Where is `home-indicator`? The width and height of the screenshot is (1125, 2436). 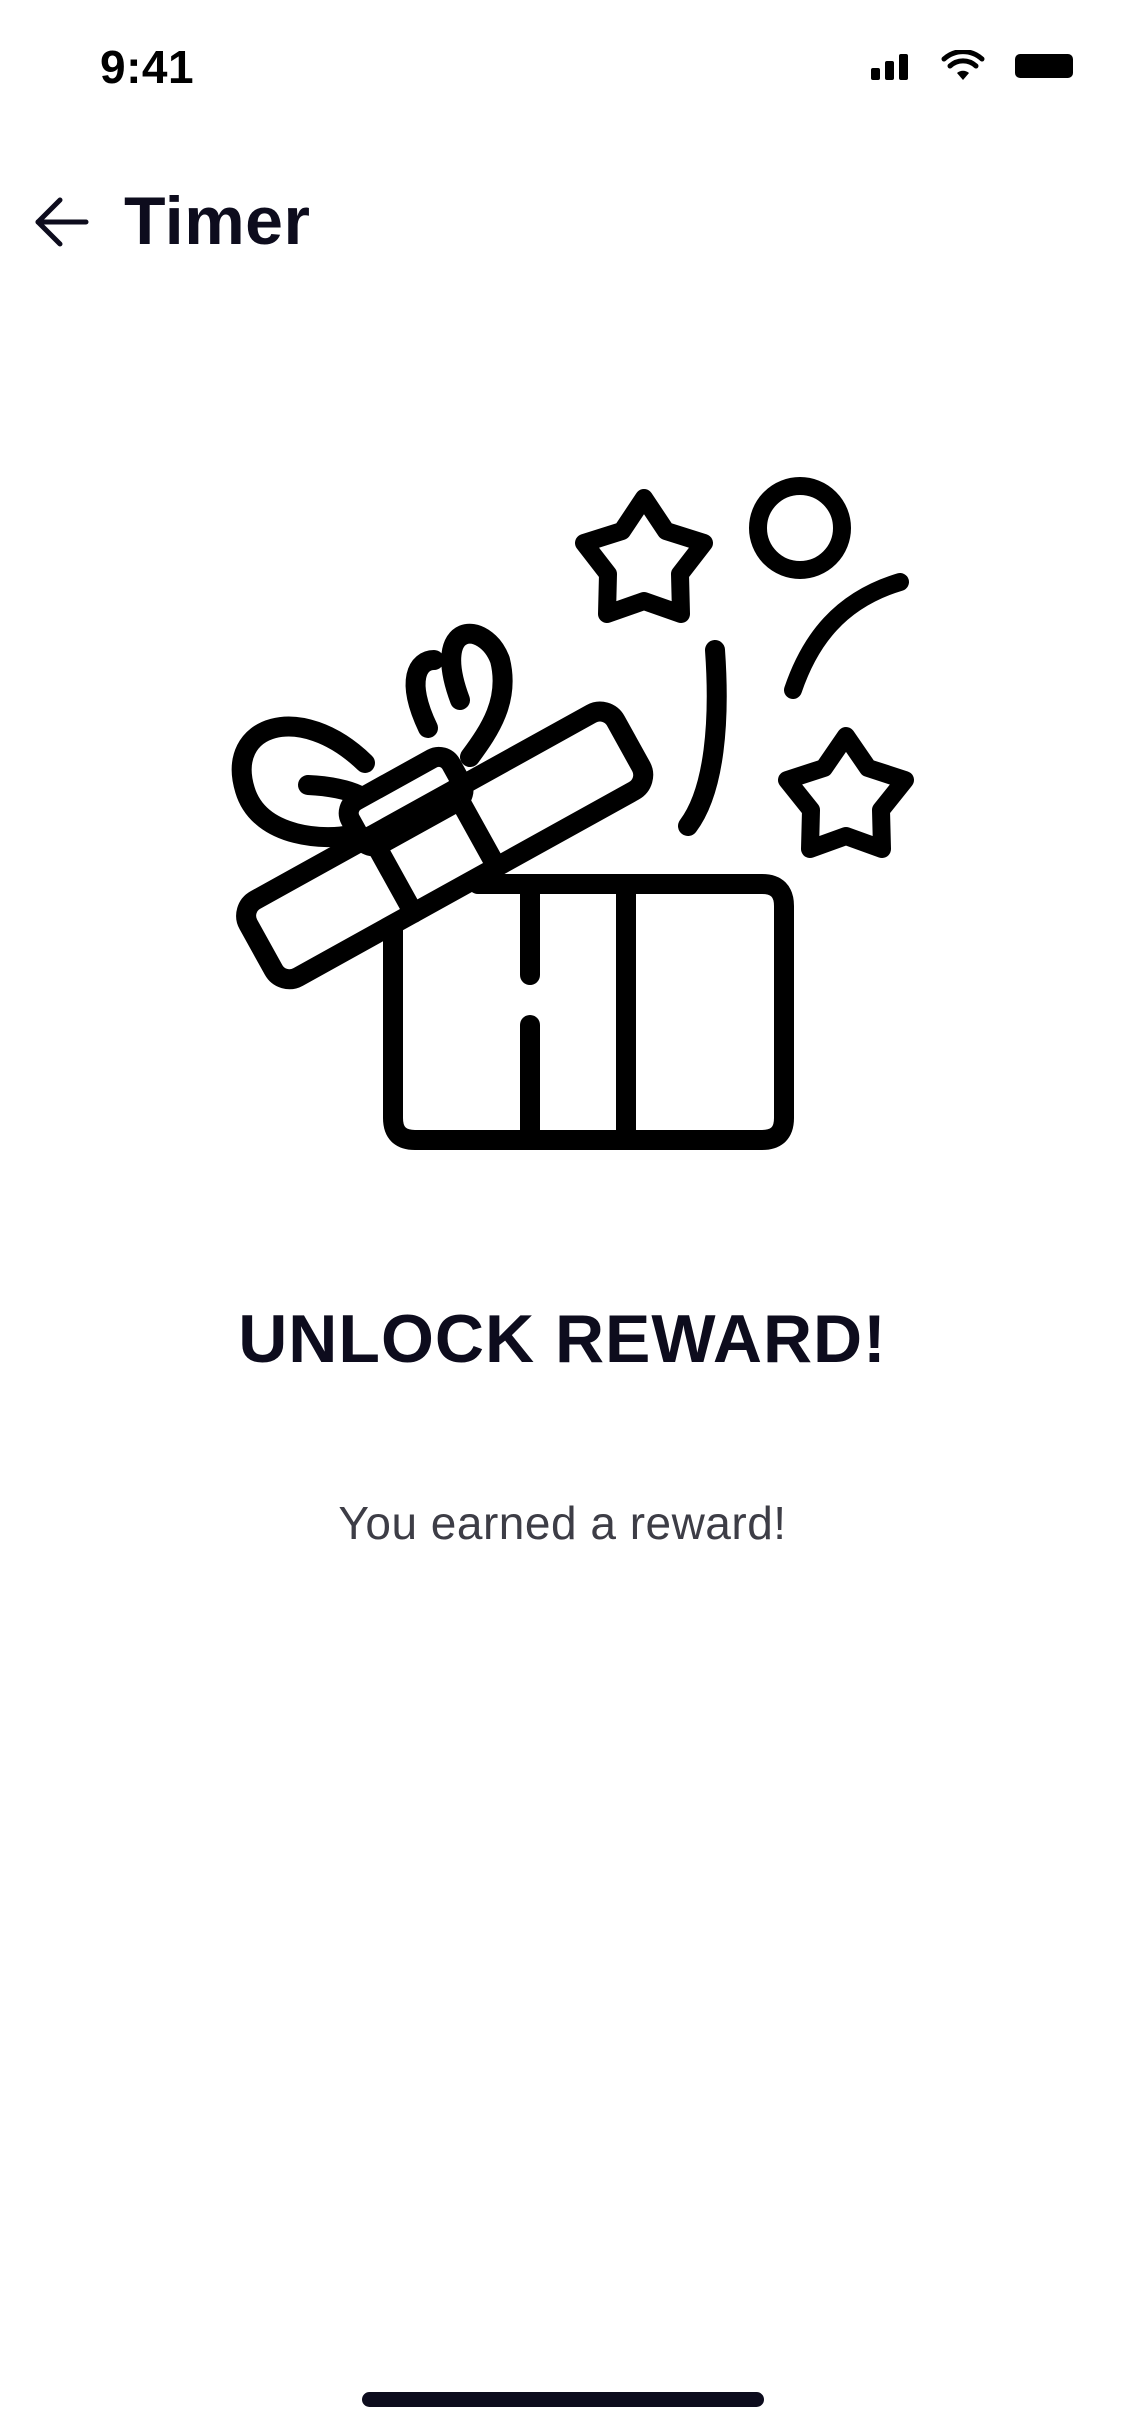
home-indicator is located at coordinates (563, 2399).